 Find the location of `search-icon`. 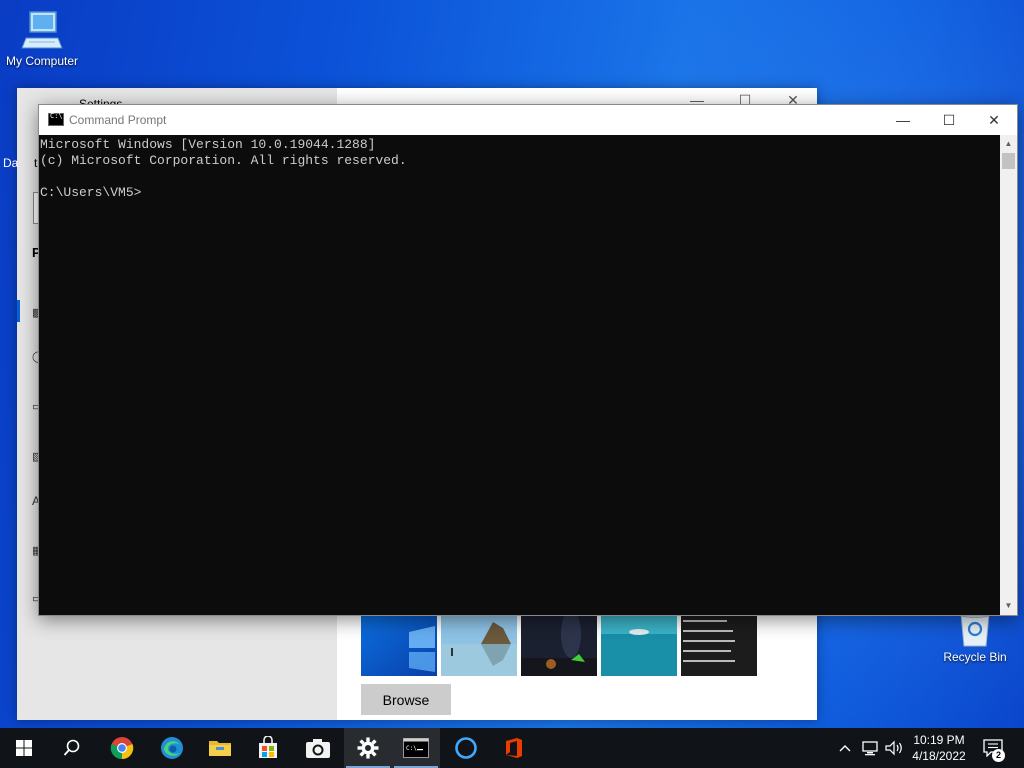

search-icon is located at coordinates (71, 747).